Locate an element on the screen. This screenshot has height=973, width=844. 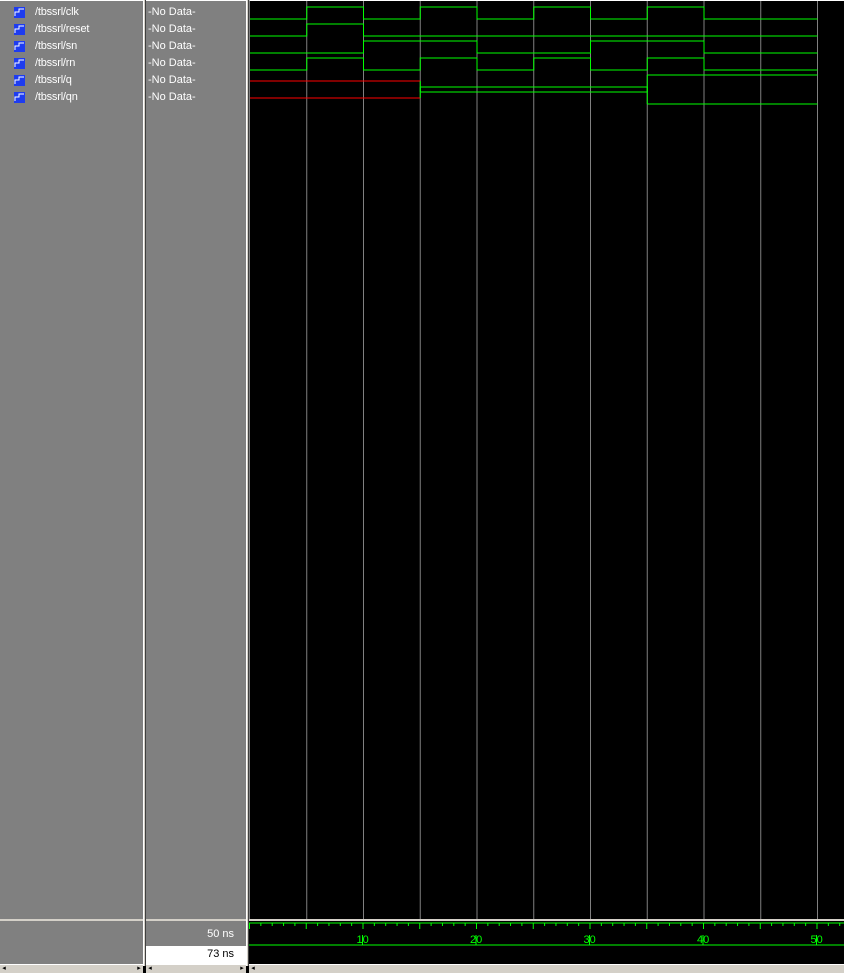
signal-name: /tbssrl/qn is located at coordinates (56, 97).